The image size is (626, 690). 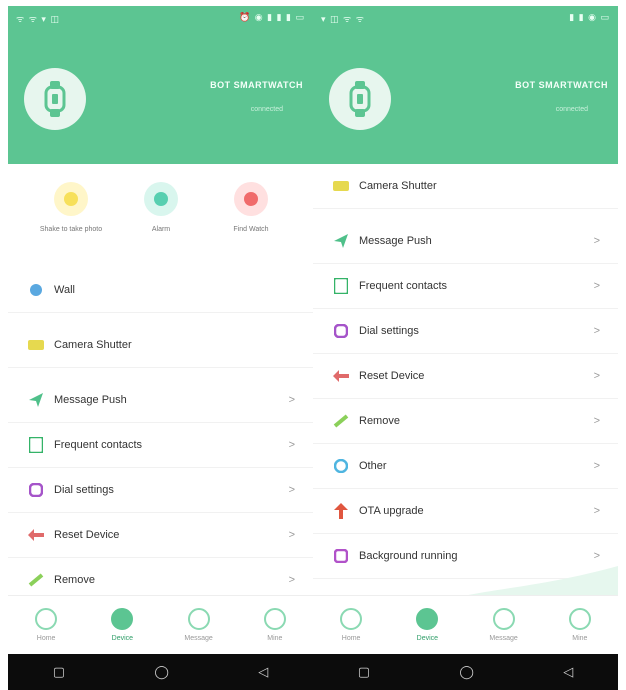 What do you see at coordinates (161, 229) in the screenshot?
I see `quick-label: Alarm` at bounding box center [161, 229].